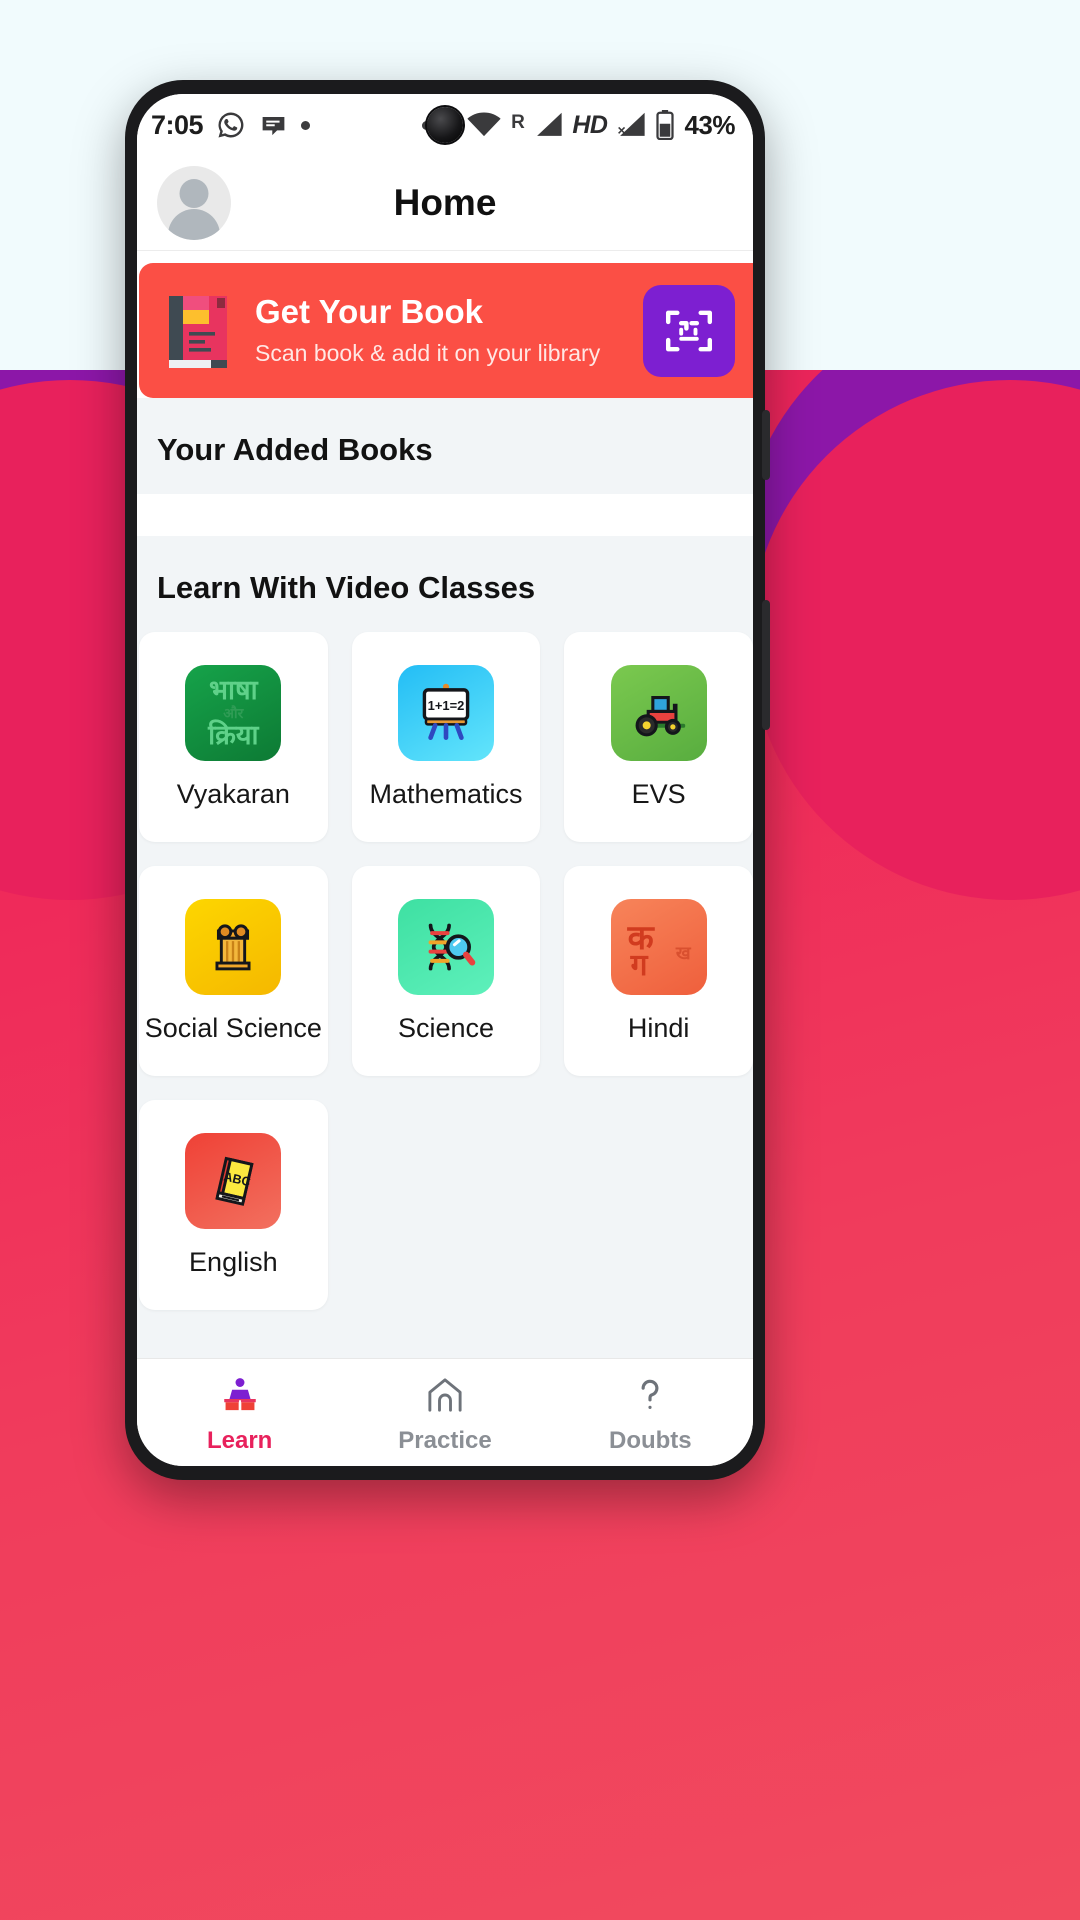  What do you see at coordinates (709, 124) in the screenshot?
I see `battery-percent: 43%` at bounding box center [709, 124].